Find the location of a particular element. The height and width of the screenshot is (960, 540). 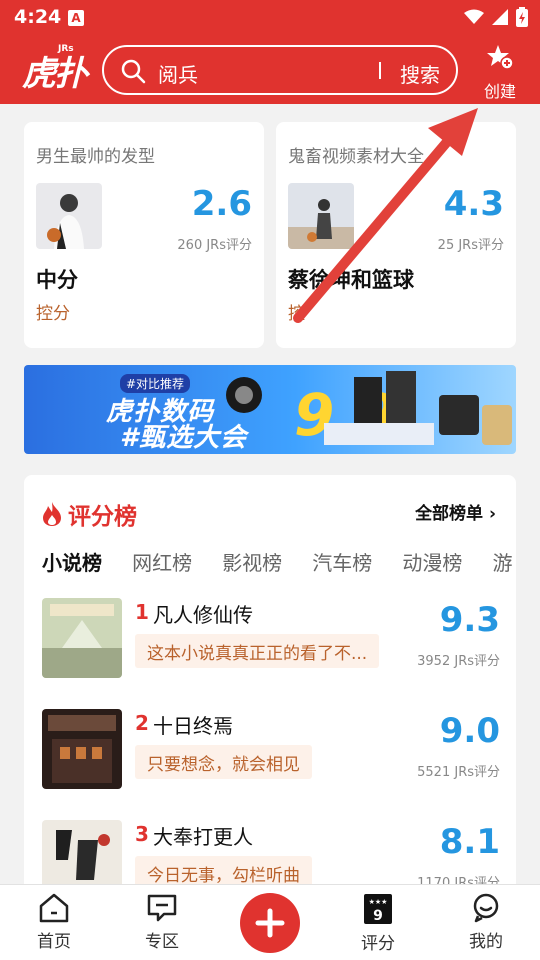

item-quote: 只要想念，就会相见 is located at coordinates (223, 762).